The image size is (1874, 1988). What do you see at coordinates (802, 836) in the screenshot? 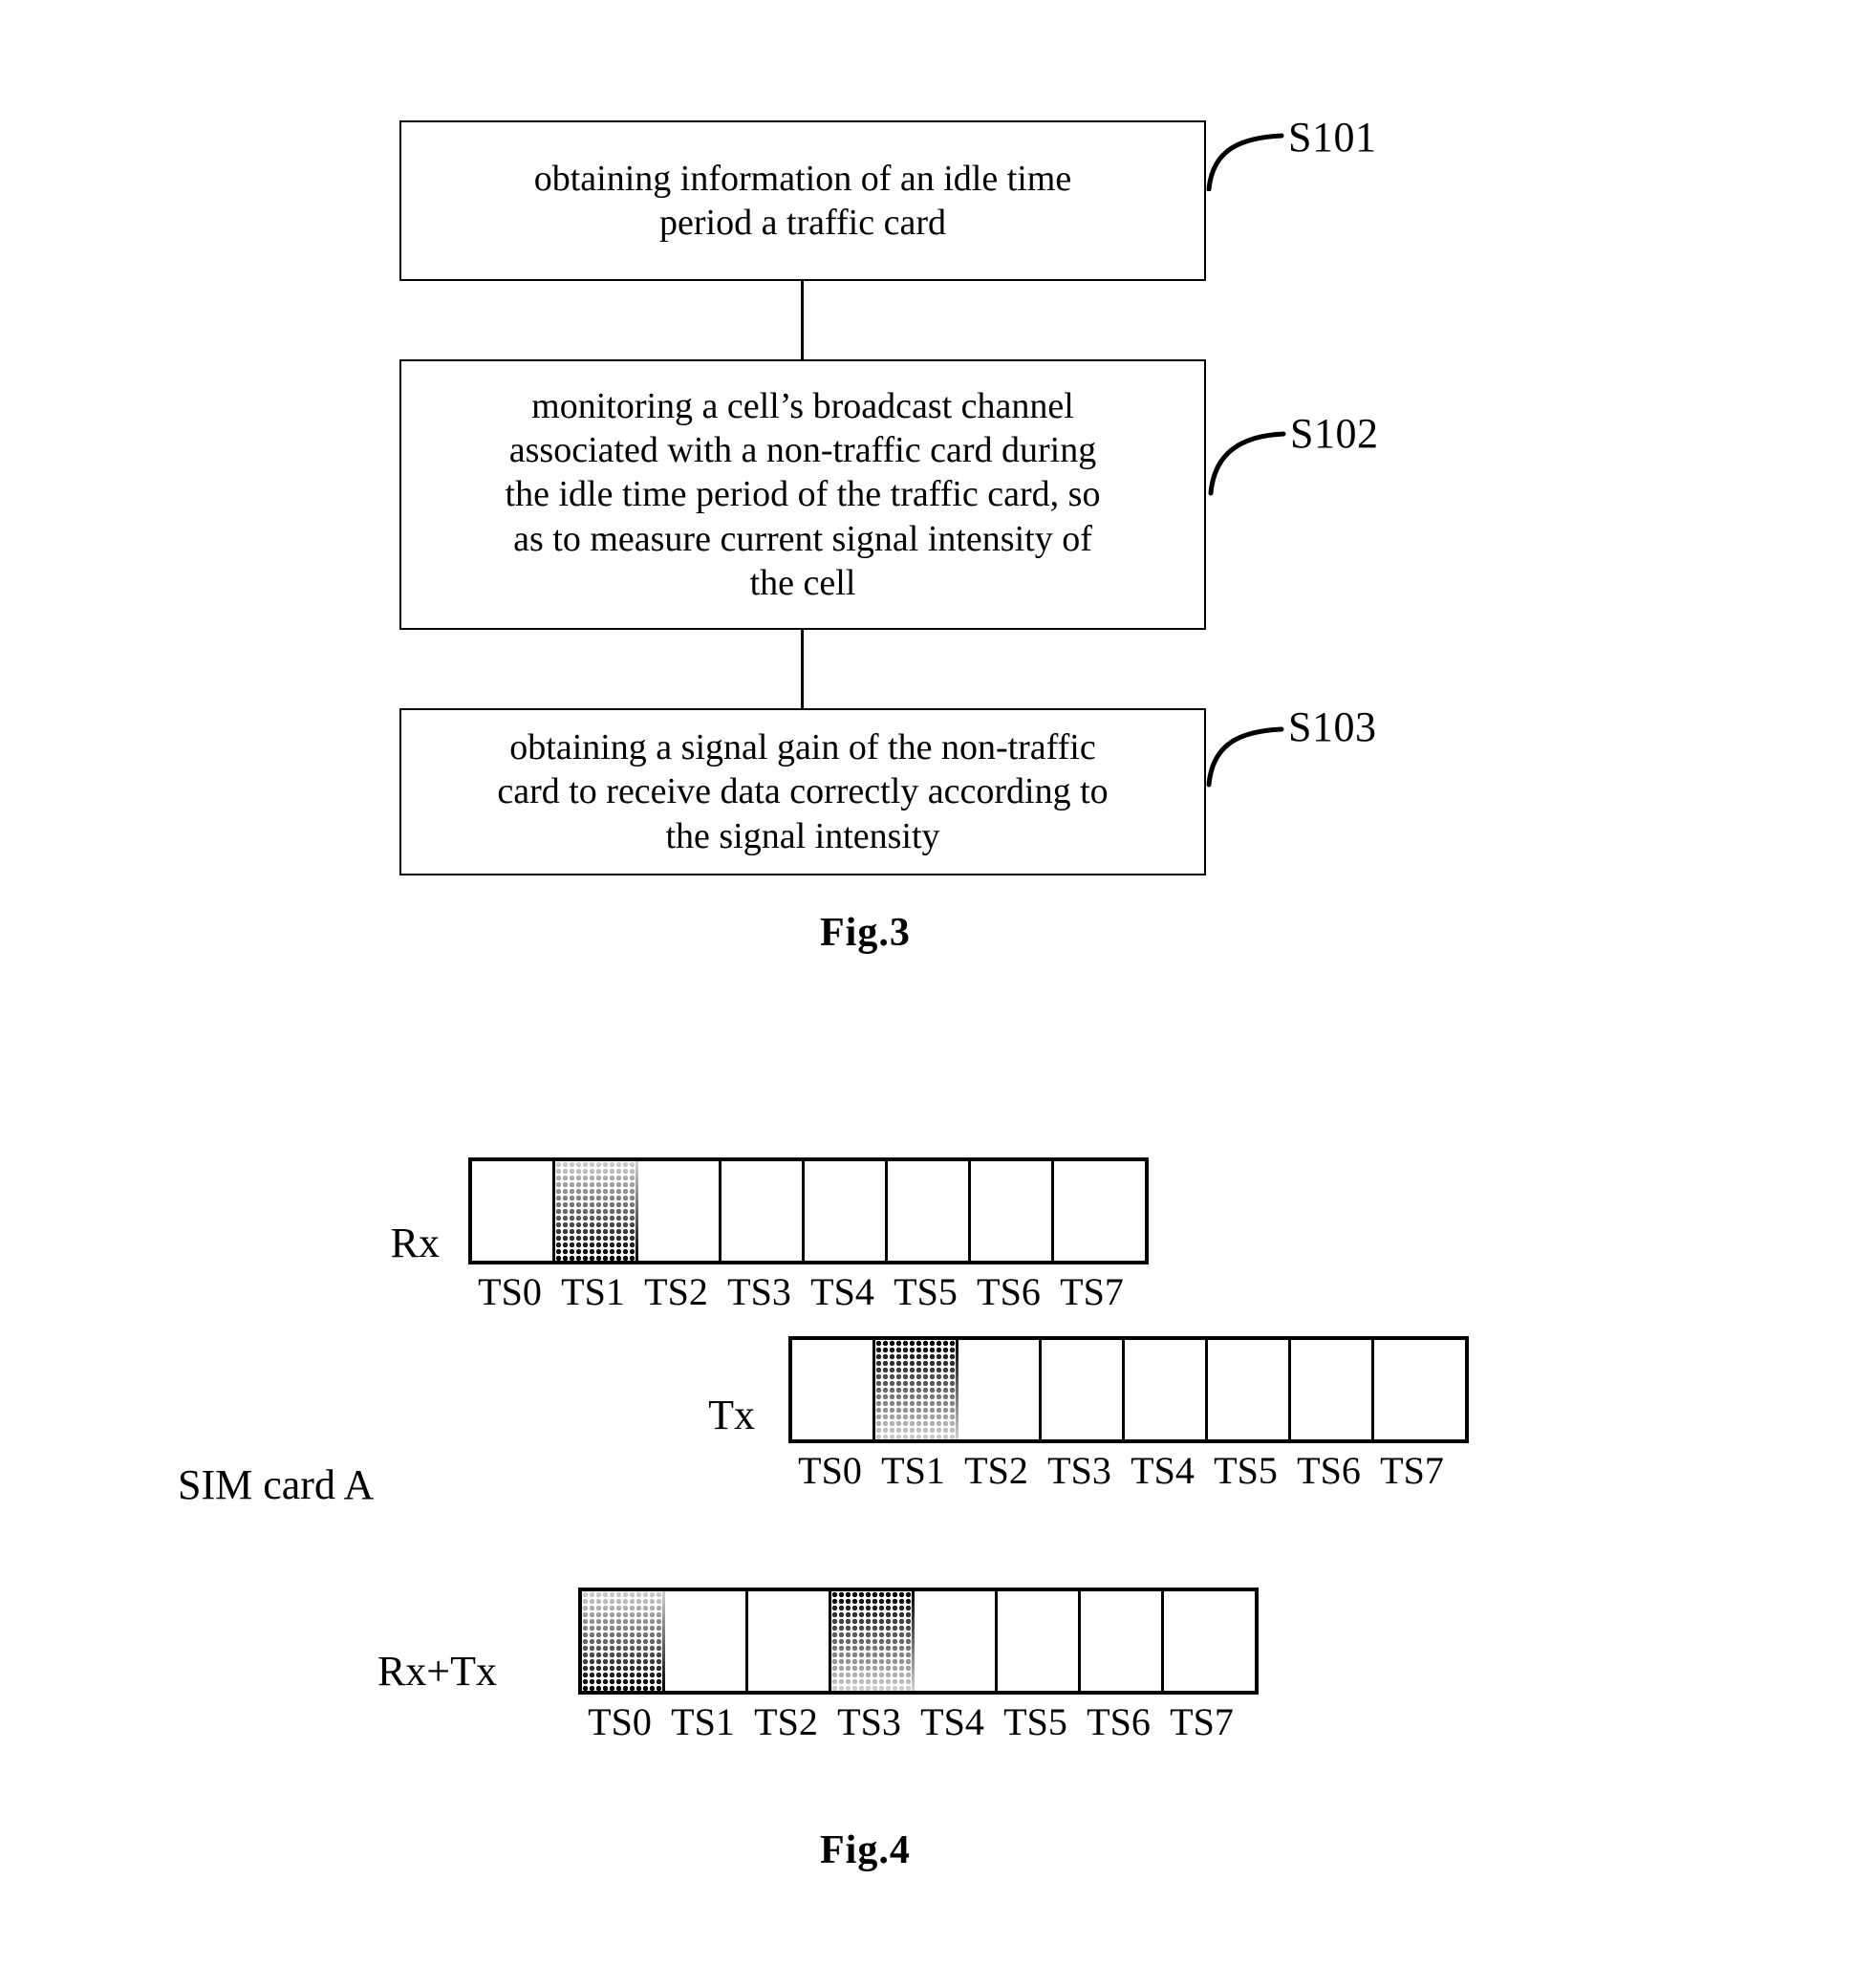
I see `flow-box-s103-line-3: the signal intensity` at bounding box center [802, 836].